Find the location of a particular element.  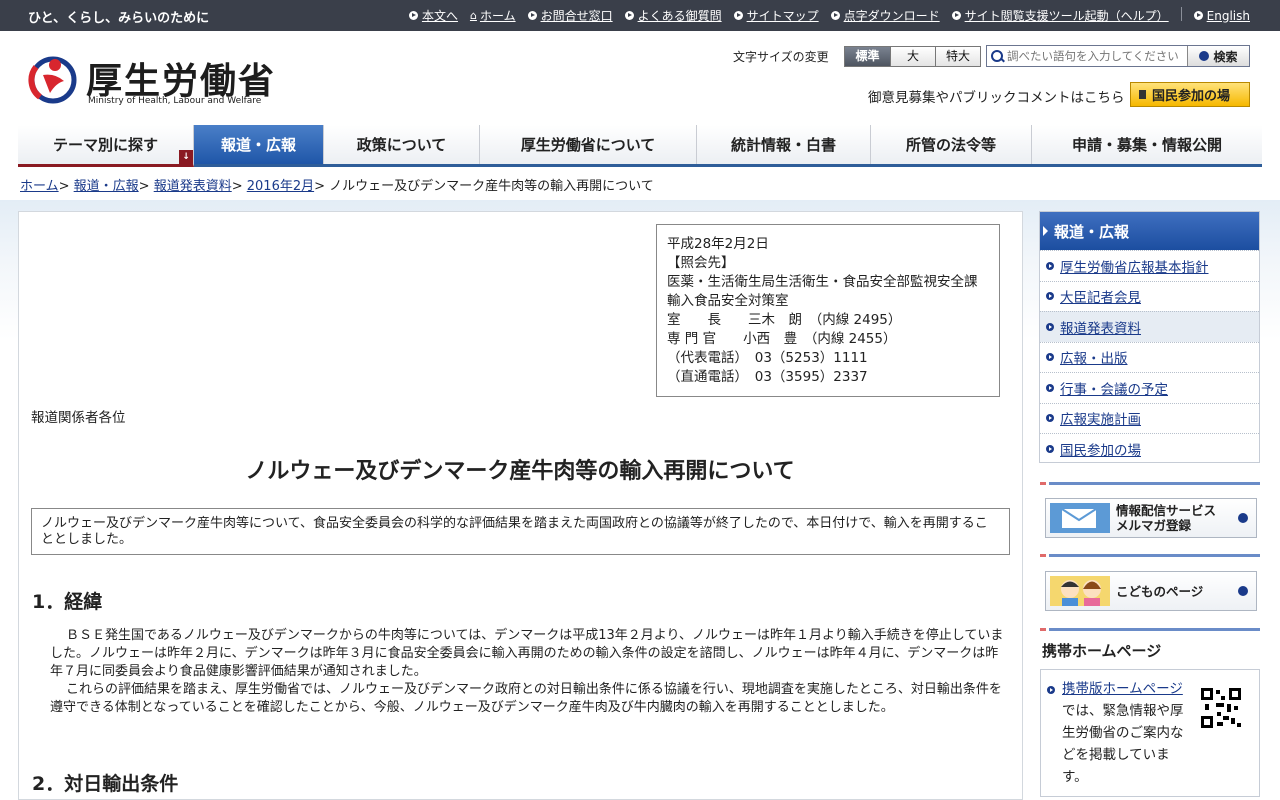

font-size-large-button: 大 is located at coordinates (912, 56).